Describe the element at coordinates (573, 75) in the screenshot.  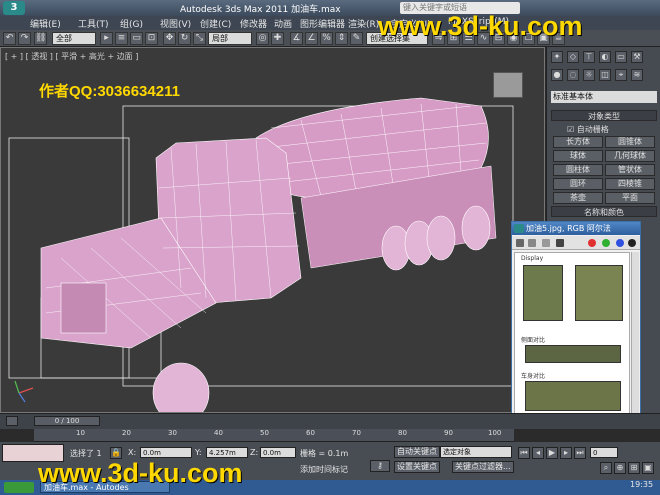
I see `shapes-icon: ◌` at that location.